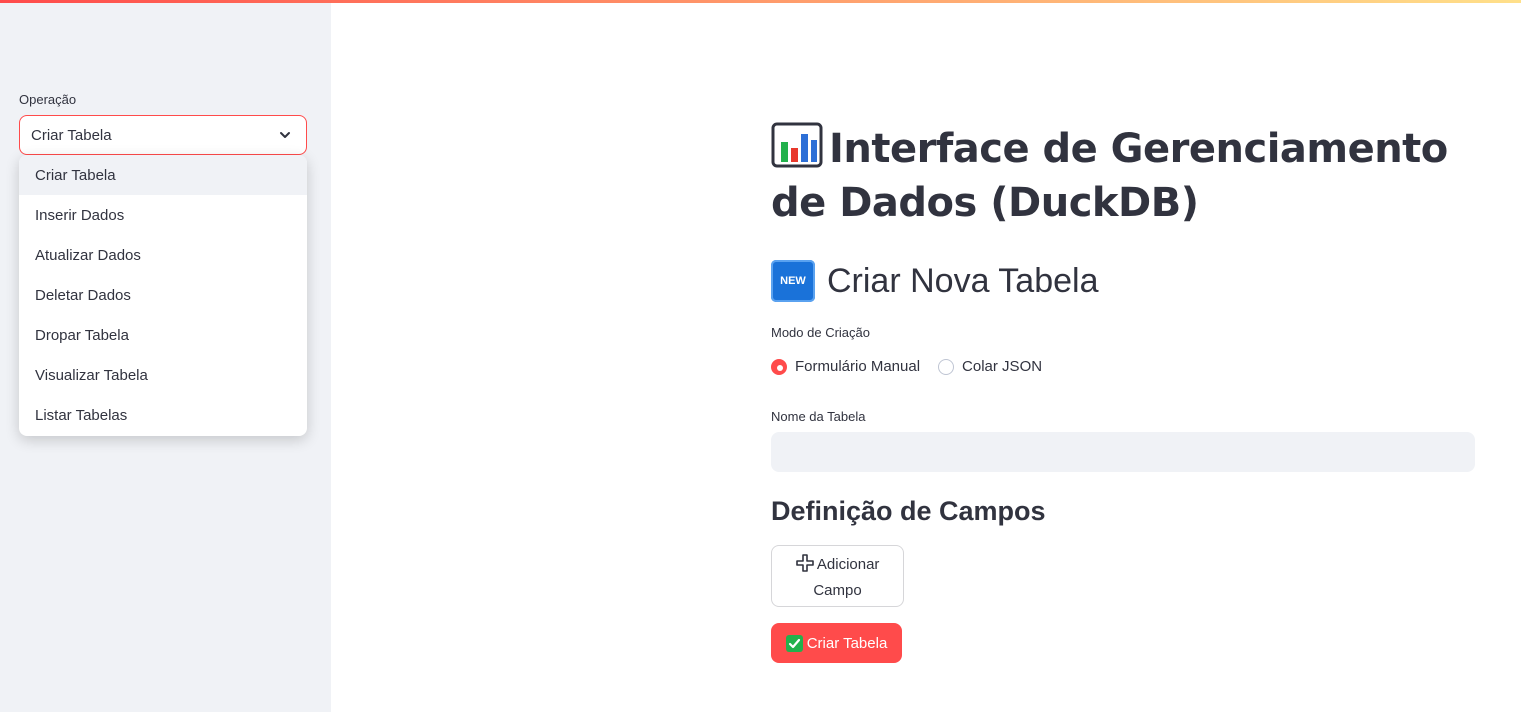 This screenshot has width=1521, height=712. Describe the element at coordinates (163, 175) in the screenshot. I see `dropdown-option-criar-tabela: Criar Tabela` at that location.